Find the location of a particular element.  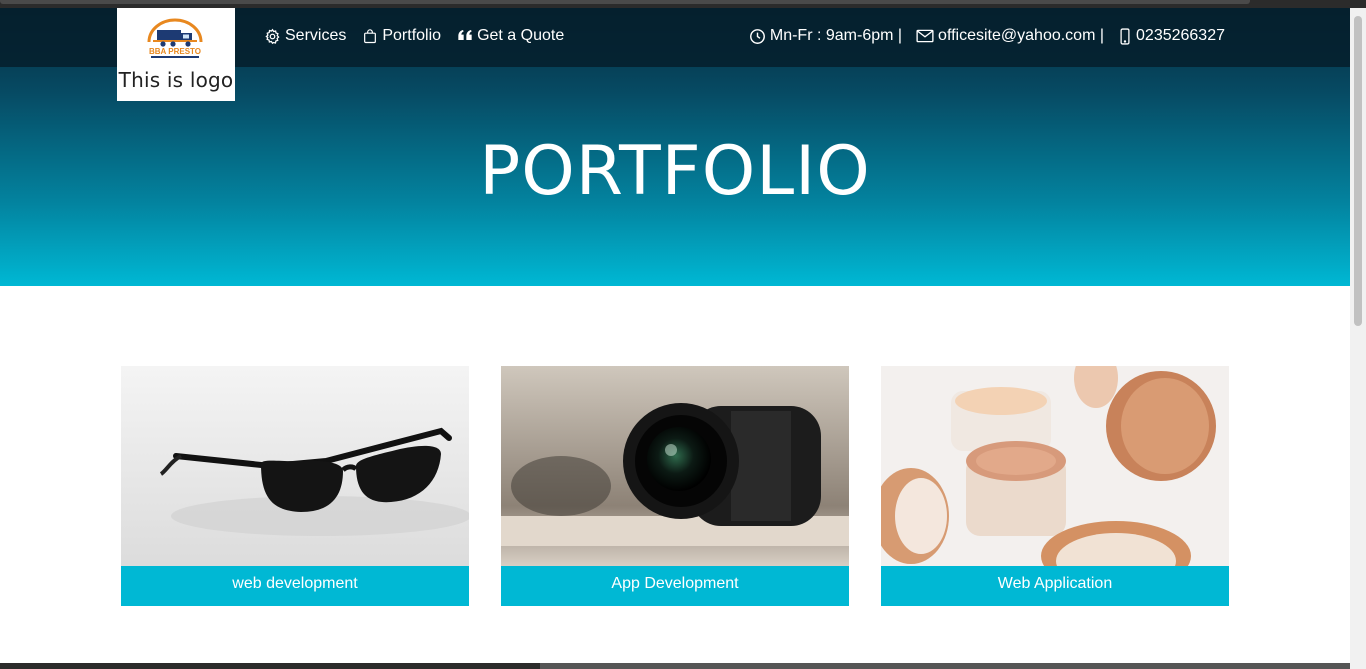

nav-portfolio-label: Portfolio is located at coordinates (412, 35).